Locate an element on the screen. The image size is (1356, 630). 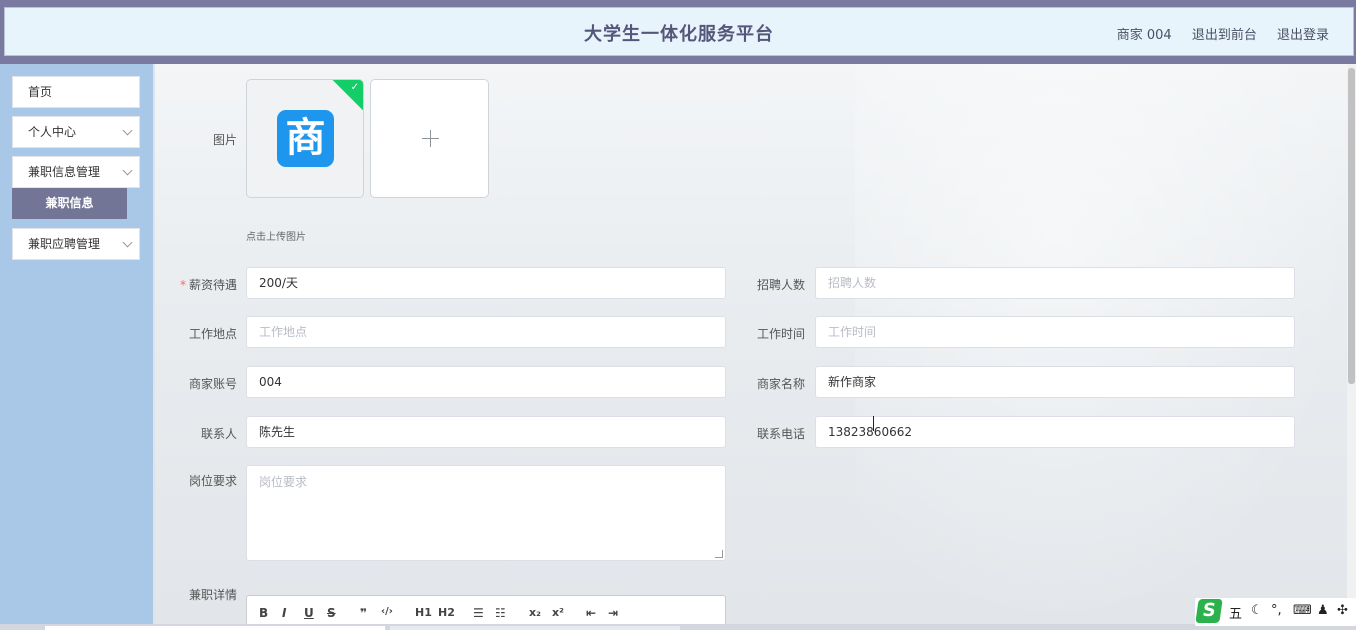
ime-mode-label: 五 is located at coordinates (1235, 612).